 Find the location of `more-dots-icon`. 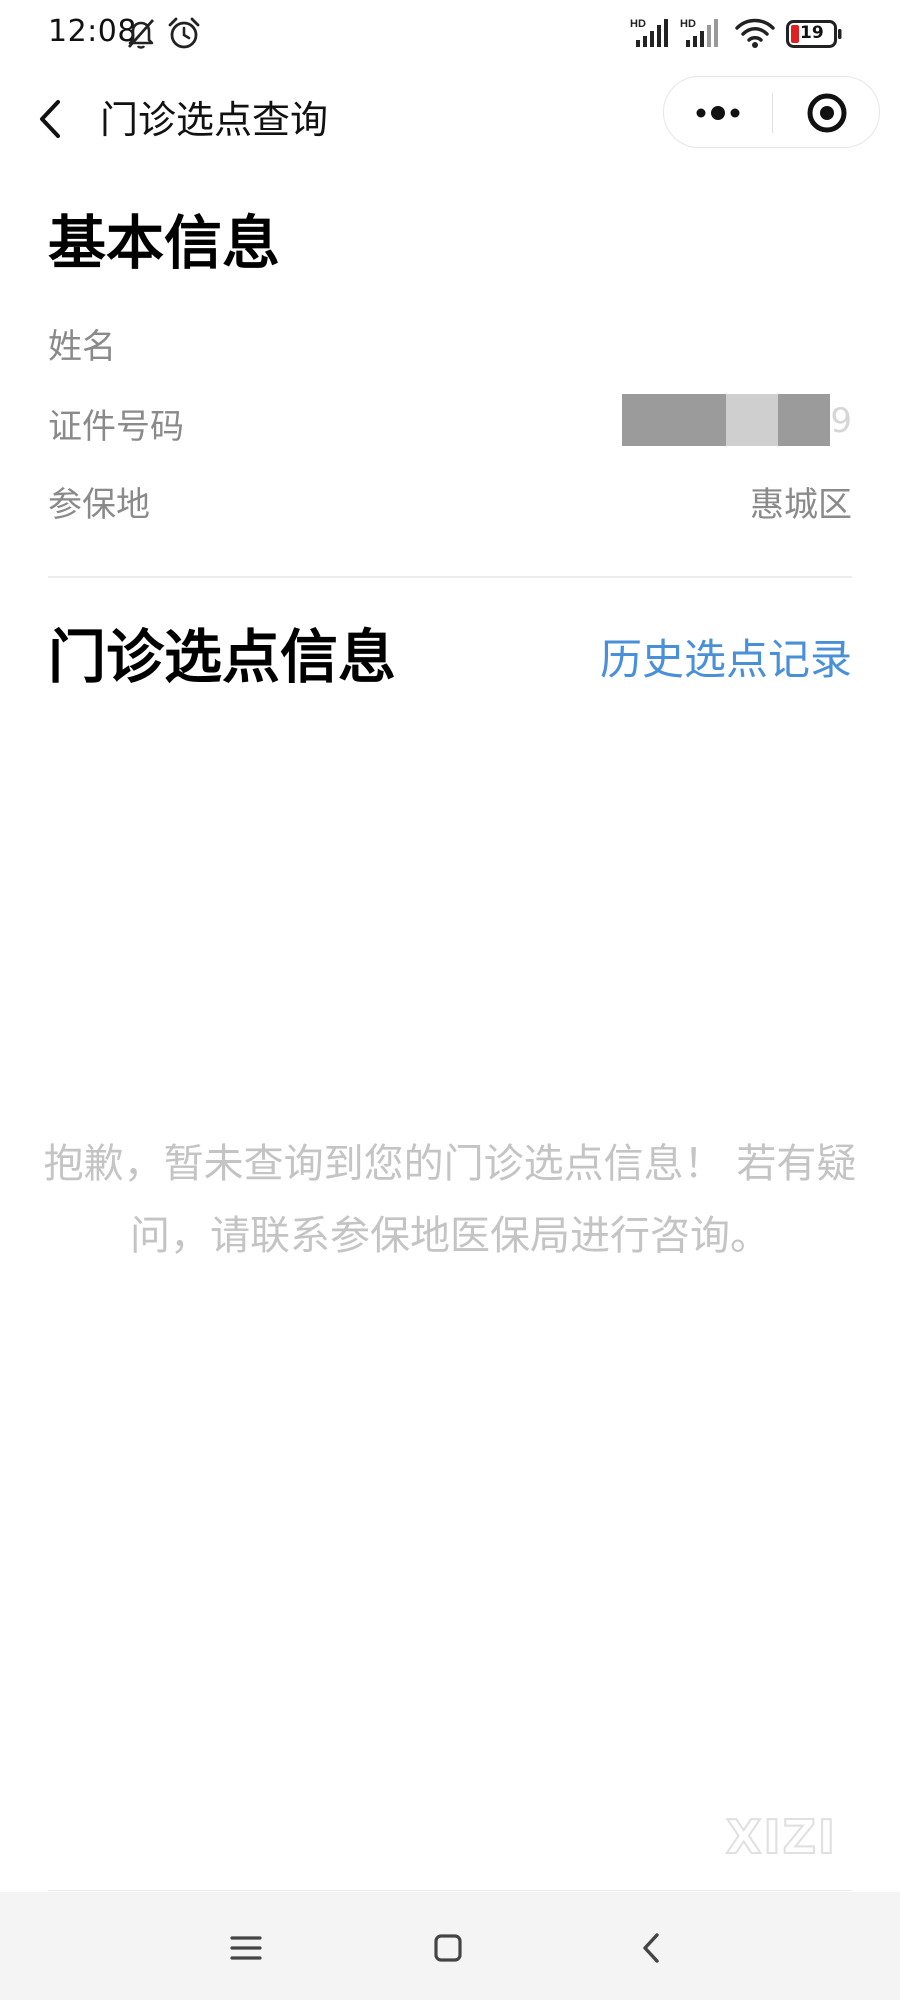

more-dots-icon is located at coordinates (718, 113).